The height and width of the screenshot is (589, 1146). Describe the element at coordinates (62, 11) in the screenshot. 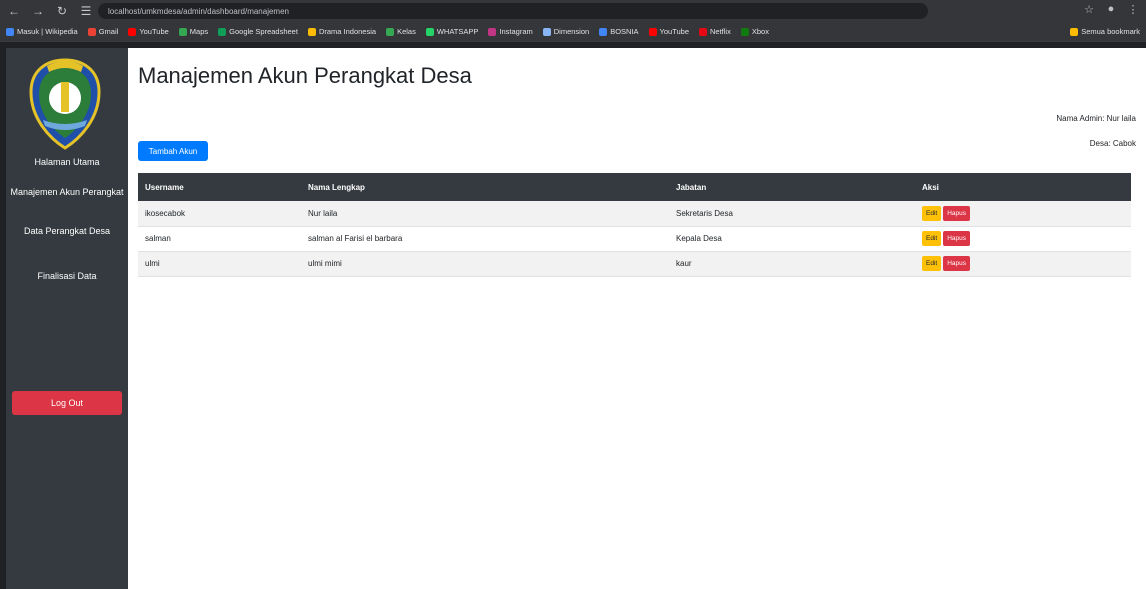

I see `reload-icon: ↻` at that location.